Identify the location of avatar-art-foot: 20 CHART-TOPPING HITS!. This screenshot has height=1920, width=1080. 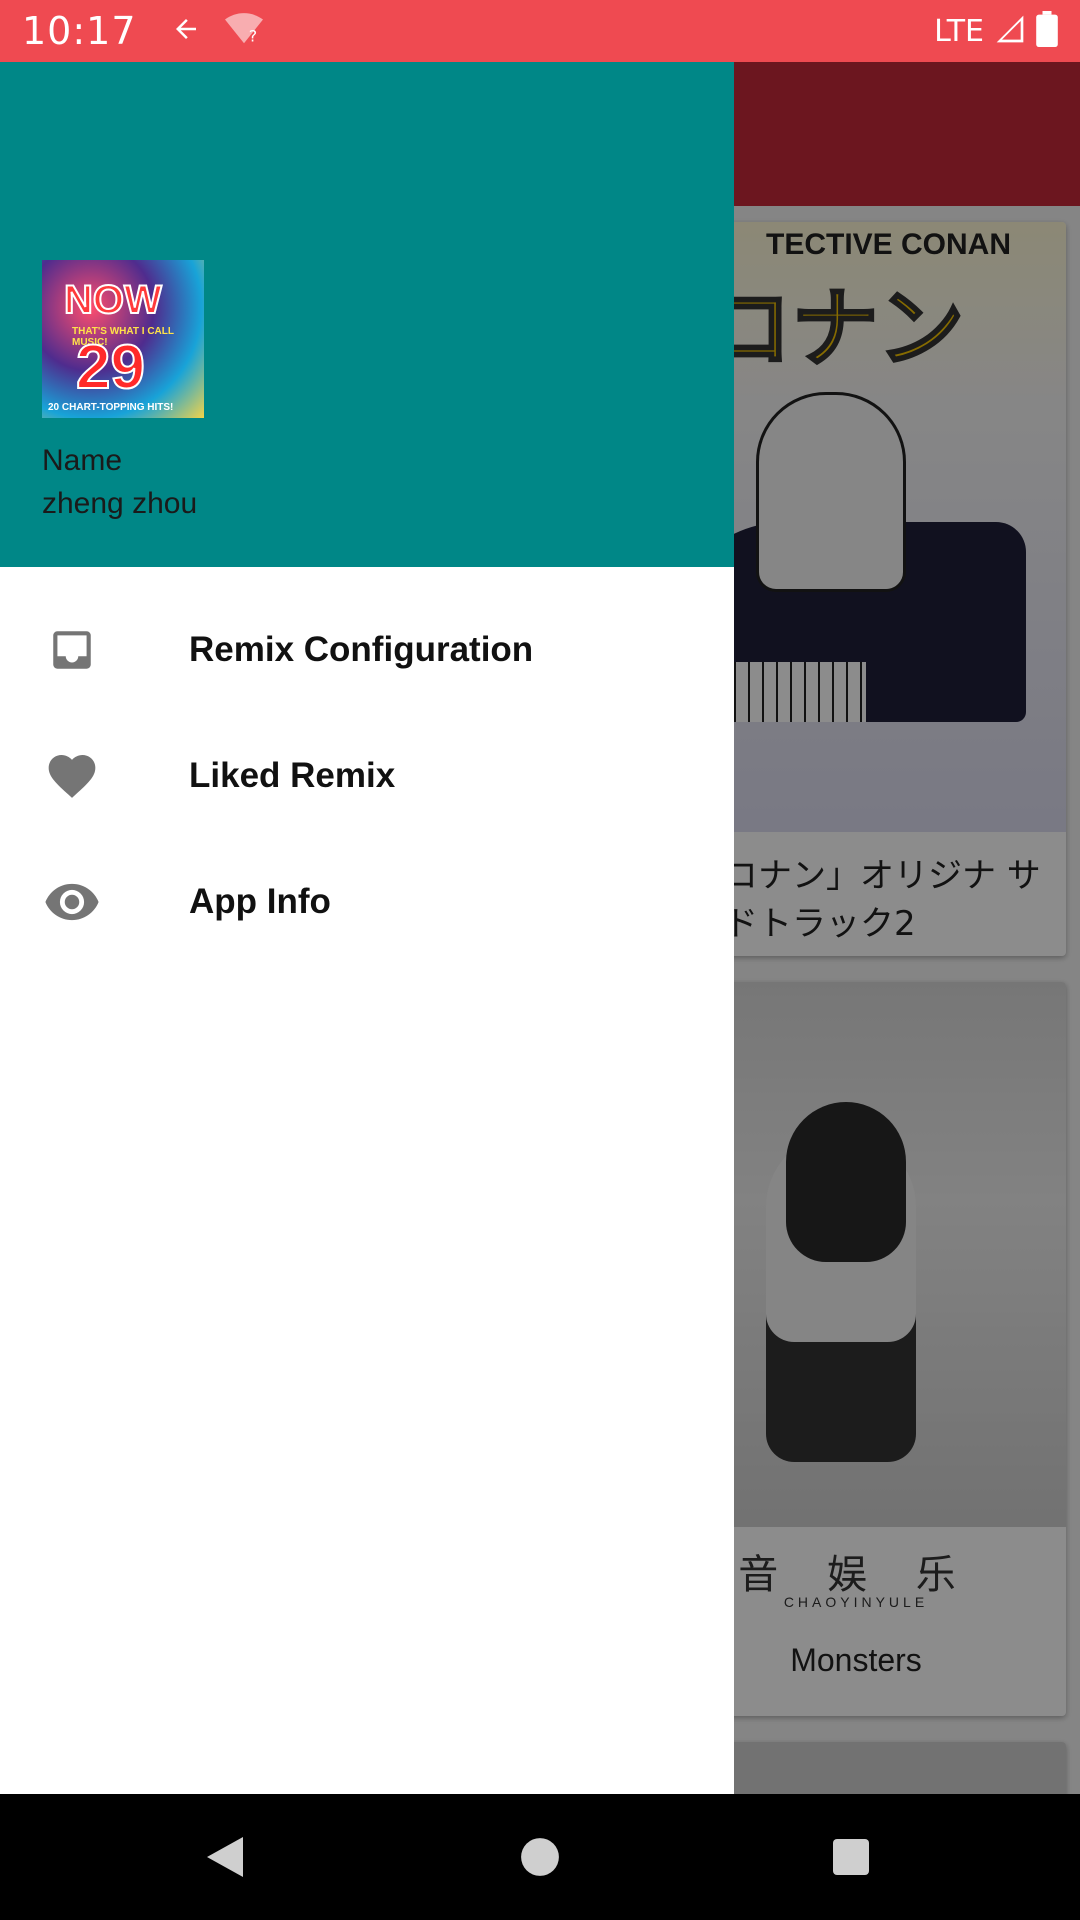
(111, 407).